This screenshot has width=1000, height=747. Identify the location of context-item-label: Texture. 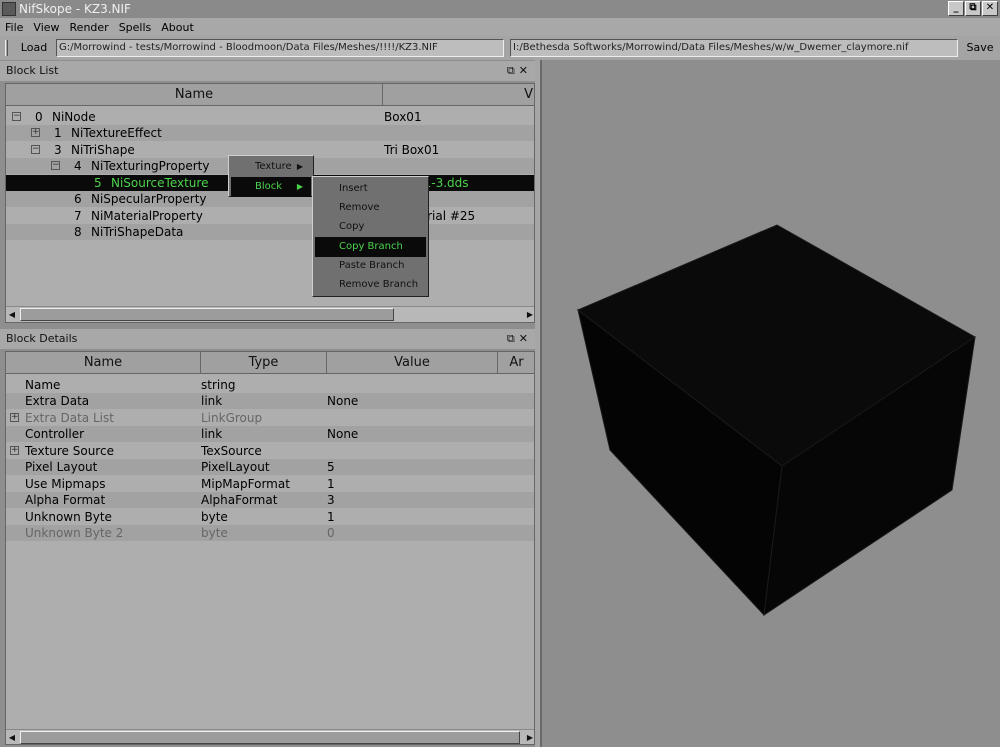
(273, 166).